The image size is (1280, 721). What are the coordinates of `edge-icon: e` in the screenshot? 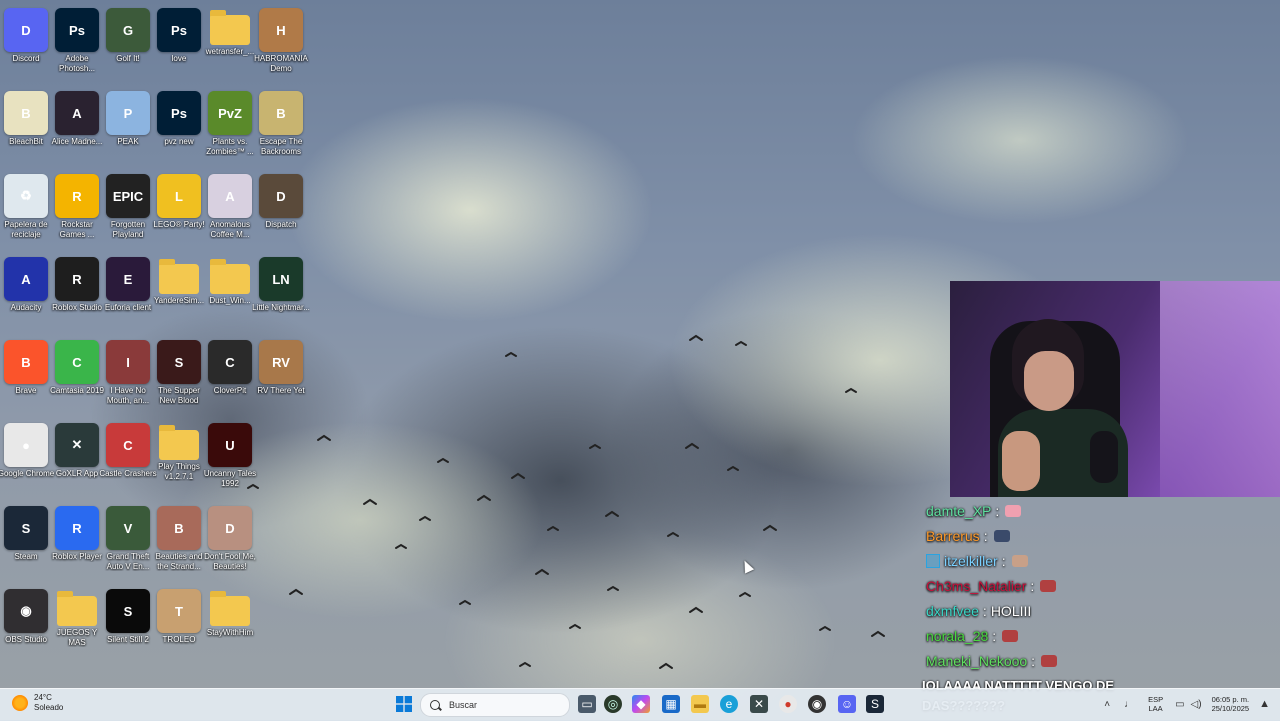 It's located at (729, 704).